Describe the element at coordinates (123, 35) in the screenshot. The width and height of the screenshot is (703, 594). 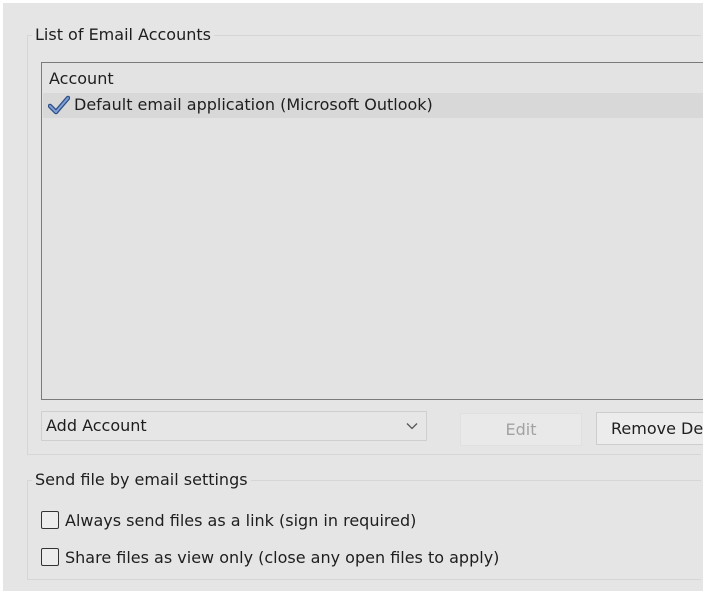
I see `email-accounts-group-title: List of Email Accounts` at that location.